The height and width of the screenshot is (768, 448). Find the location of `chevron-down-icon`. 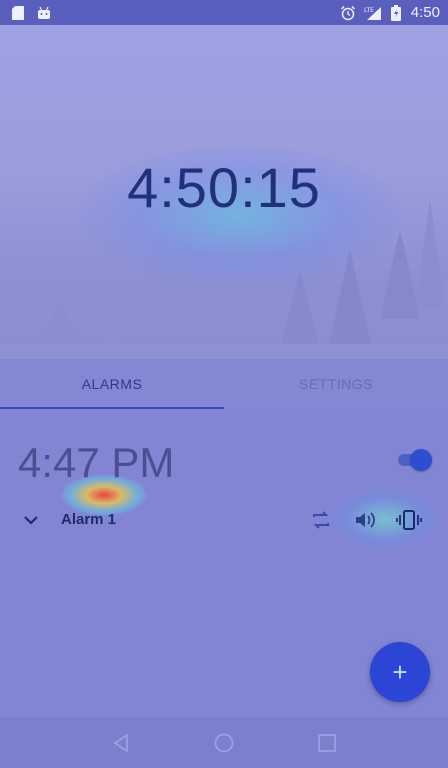

chevron-down-icon is located at coordinates (31, 520).